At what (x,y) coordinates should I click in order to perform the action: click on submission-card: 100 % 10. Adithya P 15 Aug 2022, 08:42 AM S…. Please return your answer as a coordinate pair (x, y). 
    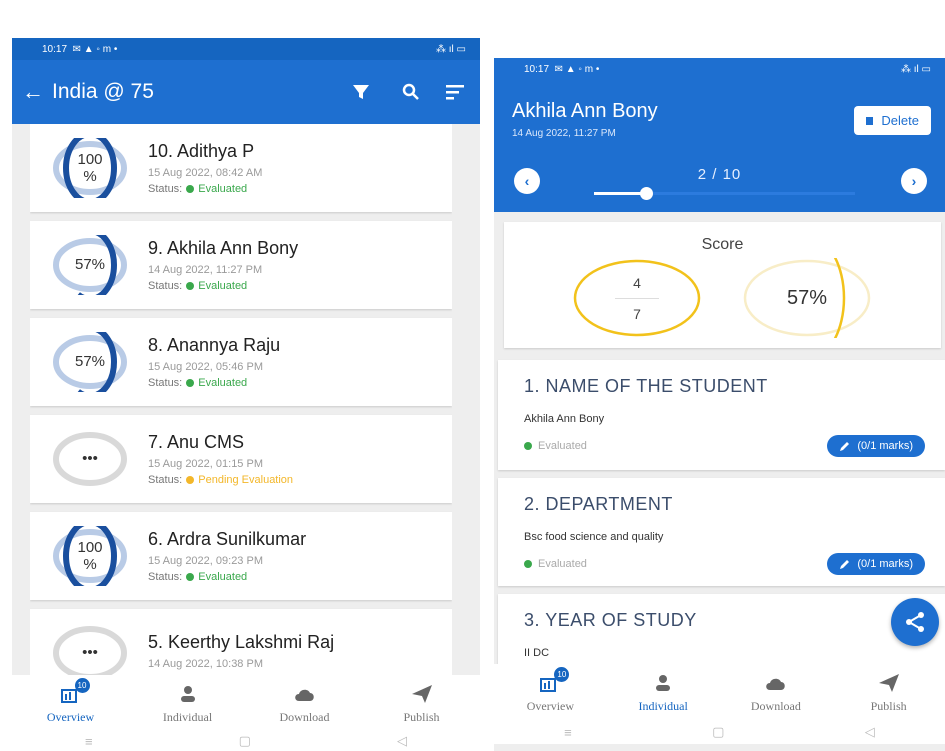
    Looking at the image, I should click on (241, 168).